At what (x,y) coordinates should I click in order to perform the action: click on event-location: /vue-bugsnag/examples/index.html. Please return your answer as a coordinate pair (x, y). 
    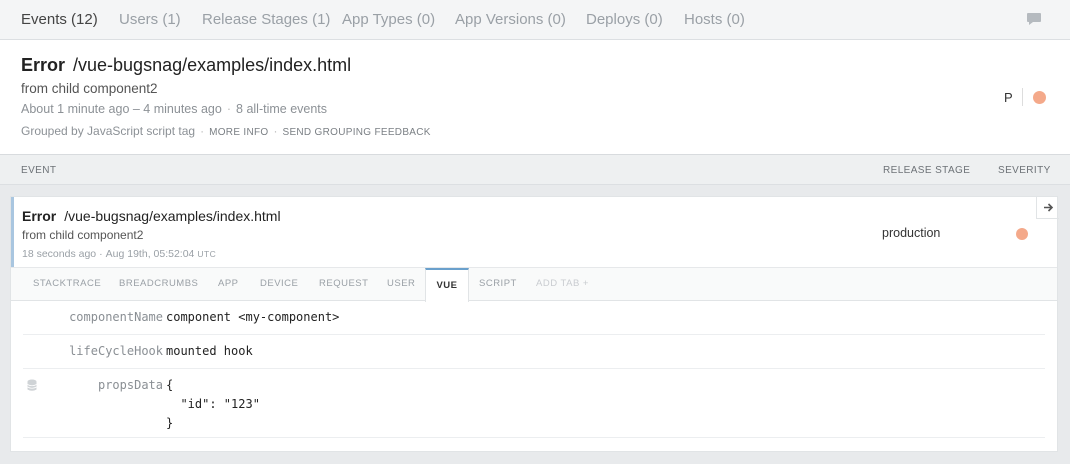
    Looking at the image, I should click on (172, 216).